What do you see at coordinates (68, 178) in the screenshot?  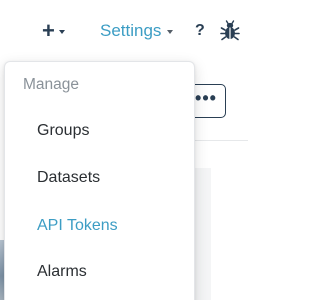 I see `menu-item-datasets: Datasets` at bounding box center [68, 178].